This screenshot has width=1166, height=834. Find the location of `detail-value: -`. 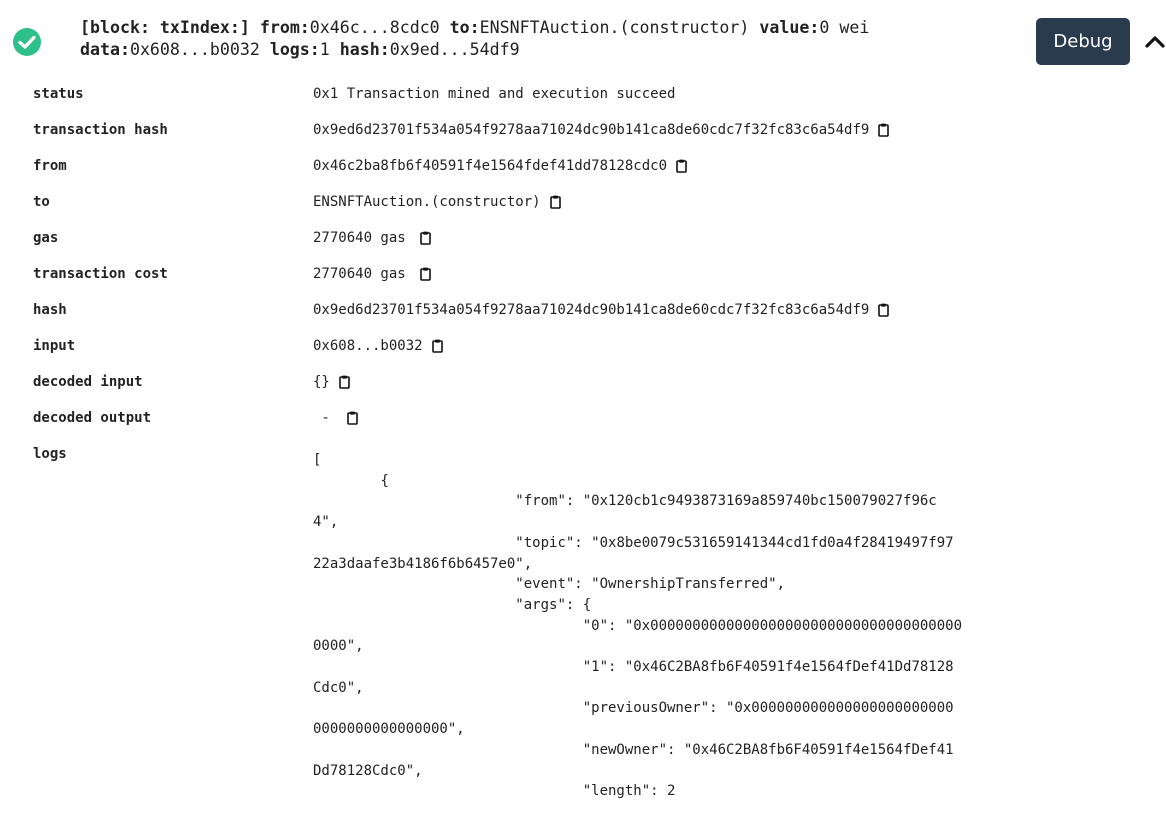

detail-value: - is located at coordinates (336, 418).